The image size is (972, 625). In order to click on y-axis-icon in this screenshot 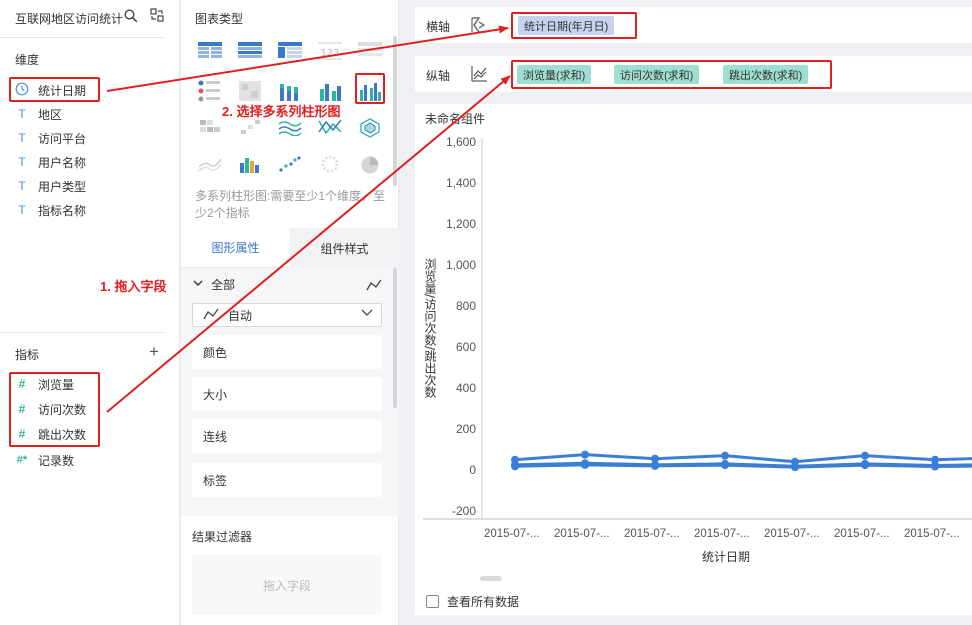, I will do `click(479, 75)`.